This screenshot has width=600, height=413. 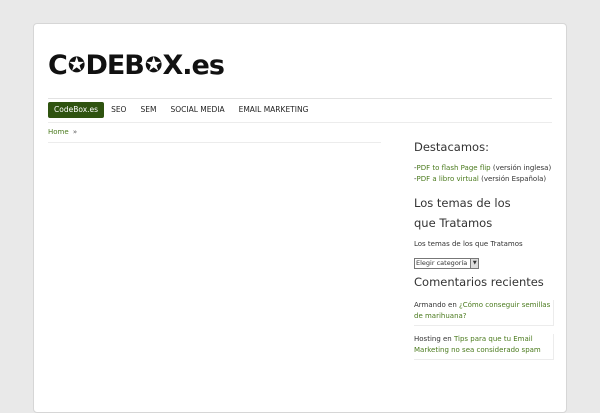 I want to click on logo-part: DEB, so click(x=114, y=65).